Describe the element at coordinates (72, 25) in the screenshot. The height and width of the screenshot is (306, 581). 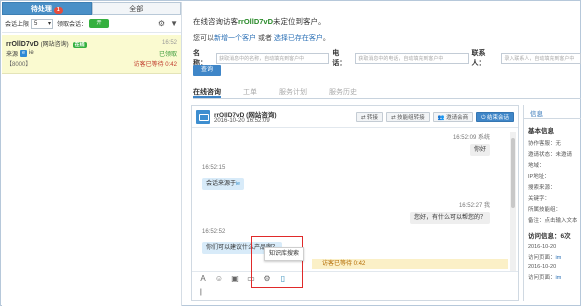
I see `receive-label: 领取会话：` at that location.